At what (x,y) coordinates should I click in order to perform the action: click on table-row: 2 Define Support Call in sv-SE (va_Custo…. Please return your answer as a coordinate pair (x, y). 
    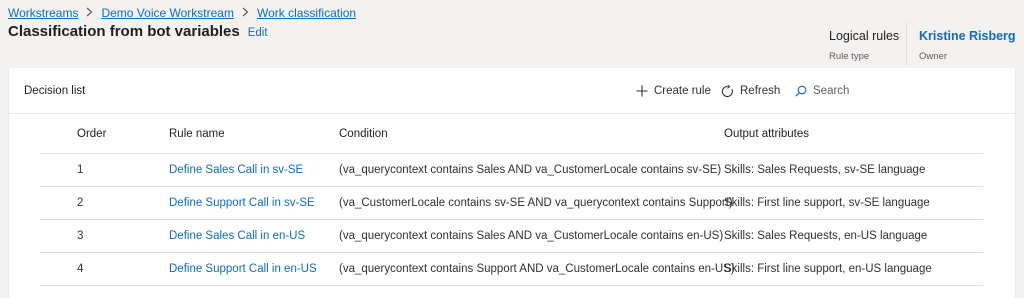
    Looking at the image, I should click on (511, 203).